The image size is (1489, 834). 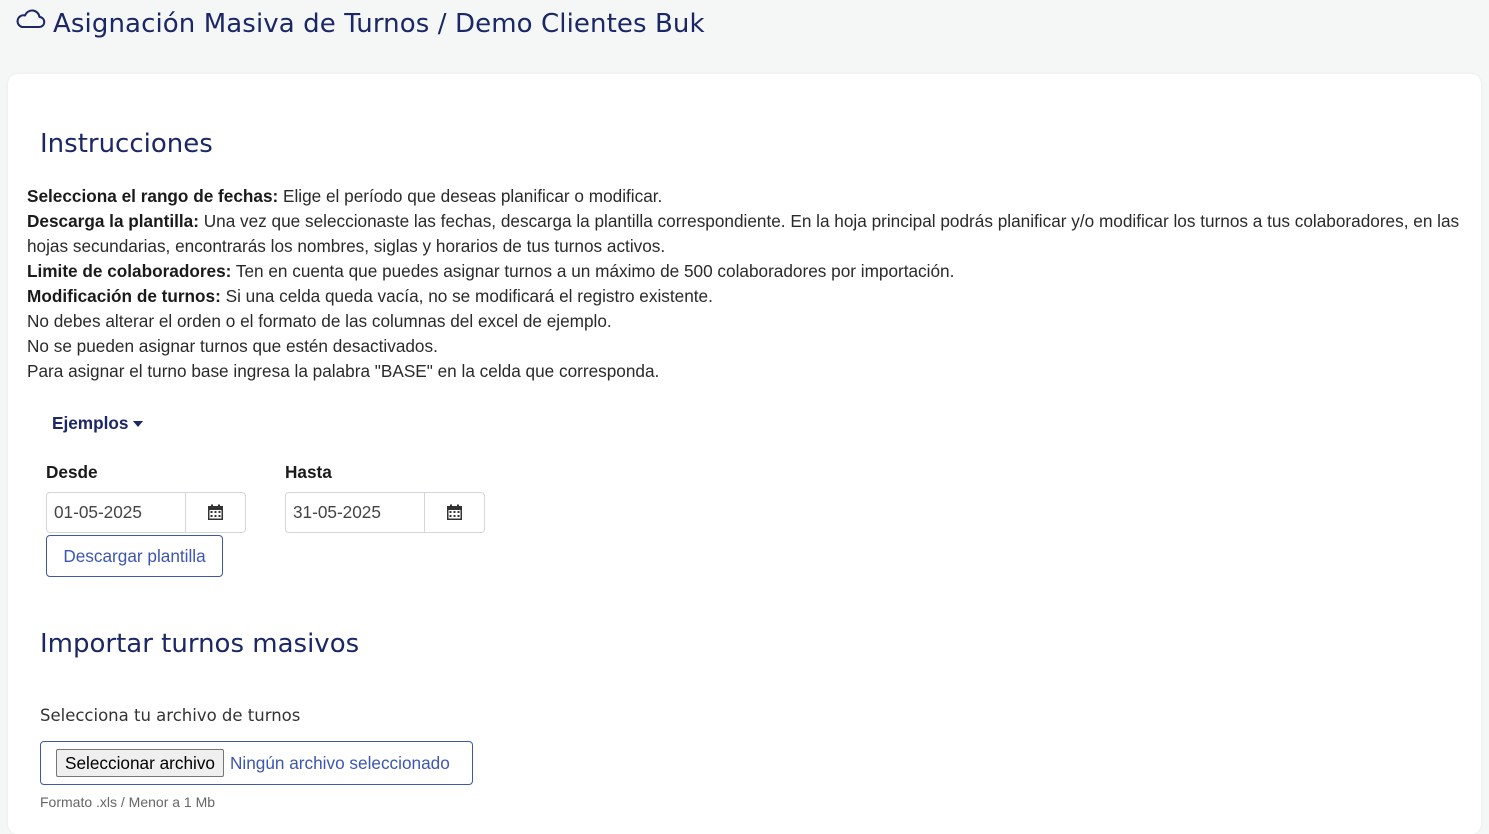 I want to click on cloud-icon, so click(x=33, y=22).